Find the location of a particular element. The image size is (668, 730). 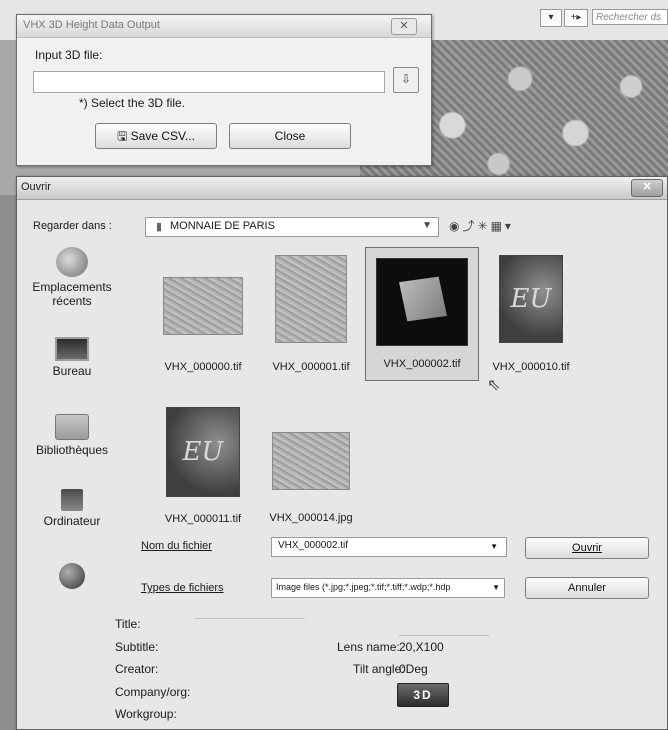

cancel-button: Annuler is located at coordinates (587, 588).